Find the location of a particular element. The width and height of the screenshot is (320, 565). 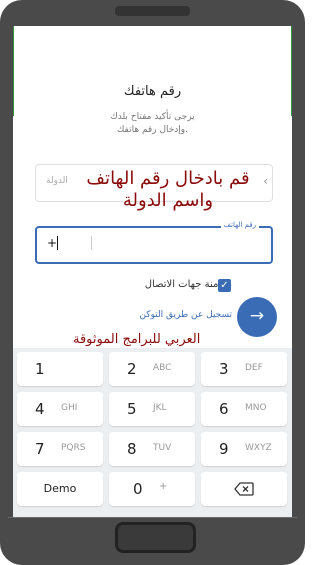

key-letters: + is located at coordinates (163, 486).